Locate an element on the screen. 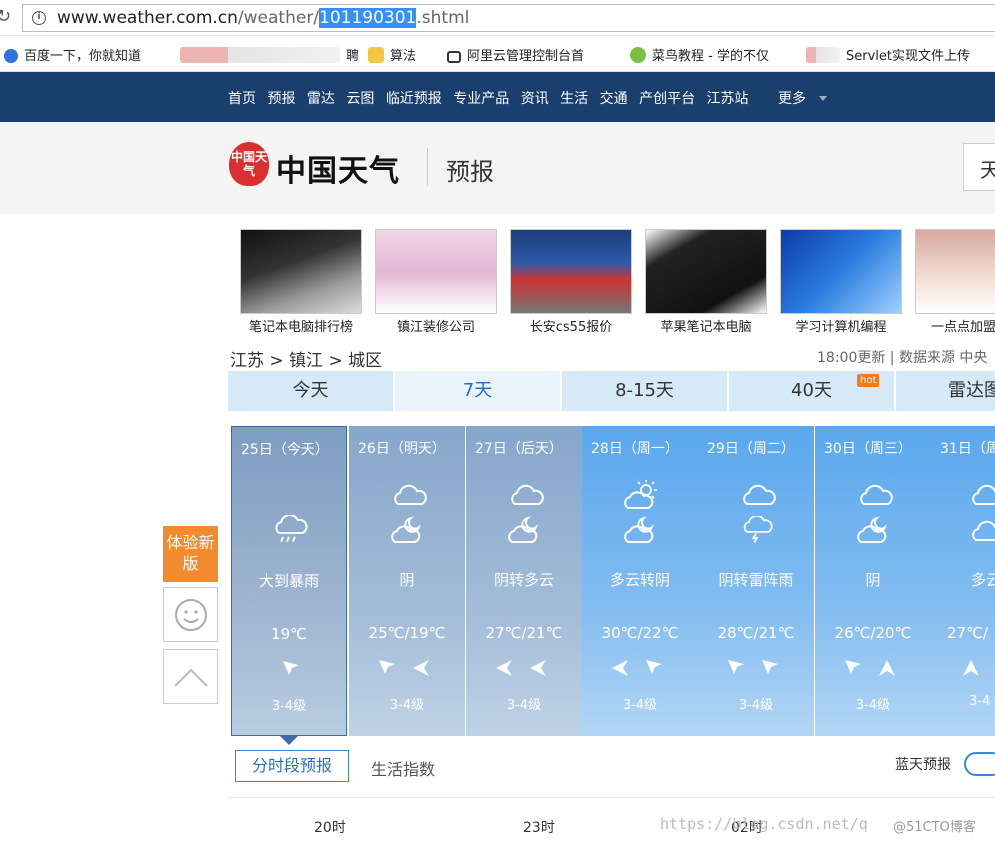 The height and width of the screenshot is (844, 995). chevron-up-icon is located at coordinates (191, 677).